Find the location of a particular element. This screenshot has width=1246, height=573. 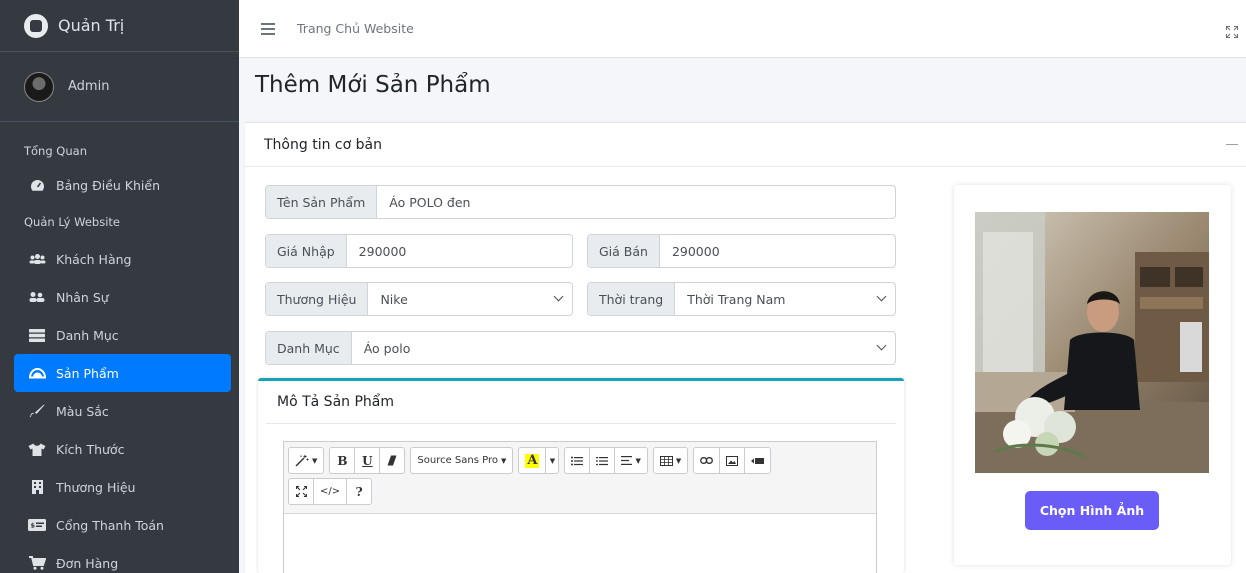

payment-icon: $ is located at coordinates (37, 525).